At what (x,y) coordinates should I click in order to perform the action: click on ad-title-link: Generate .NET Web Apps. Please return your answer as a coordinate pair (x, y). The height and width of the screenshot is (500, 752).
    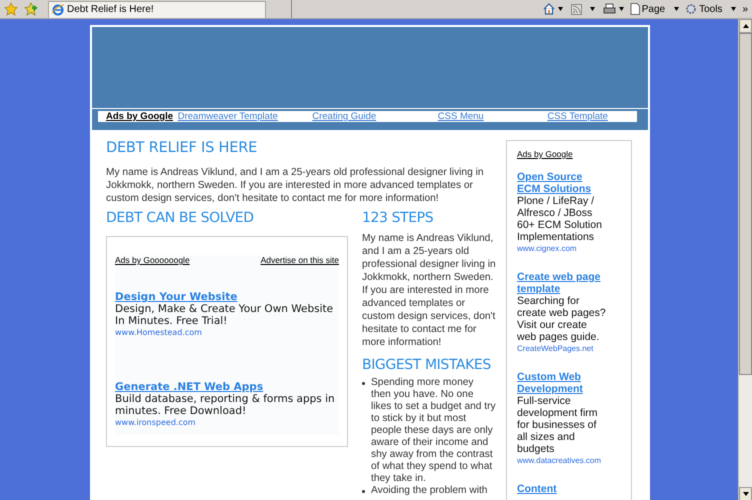
    Looking at the image, I should click on (189, 387).